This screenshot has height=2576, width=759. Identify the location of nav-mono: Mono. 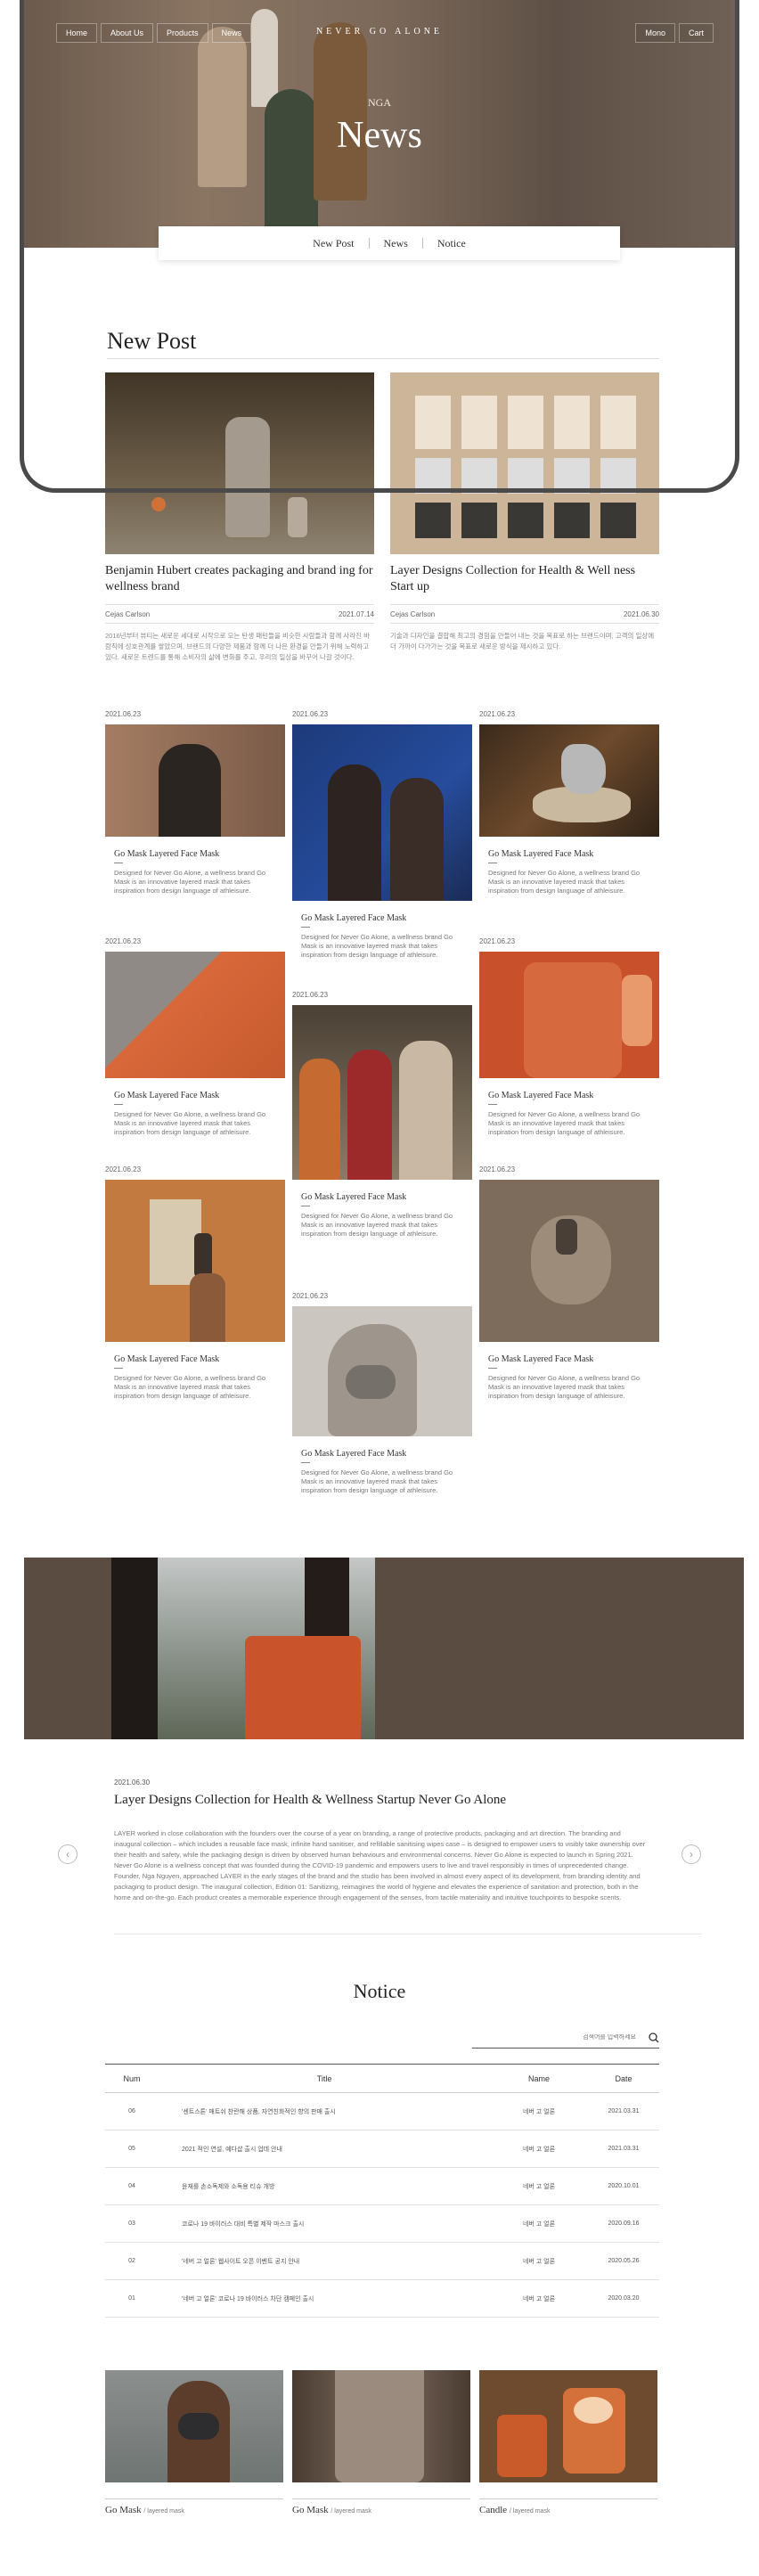
(655, 33).